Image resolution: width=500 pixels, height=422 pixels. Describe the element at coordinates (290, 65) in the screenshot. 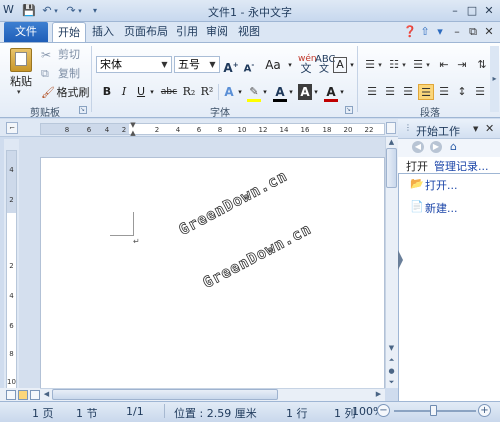

I see `change-case-dropdown-icon: ▾` at that location.